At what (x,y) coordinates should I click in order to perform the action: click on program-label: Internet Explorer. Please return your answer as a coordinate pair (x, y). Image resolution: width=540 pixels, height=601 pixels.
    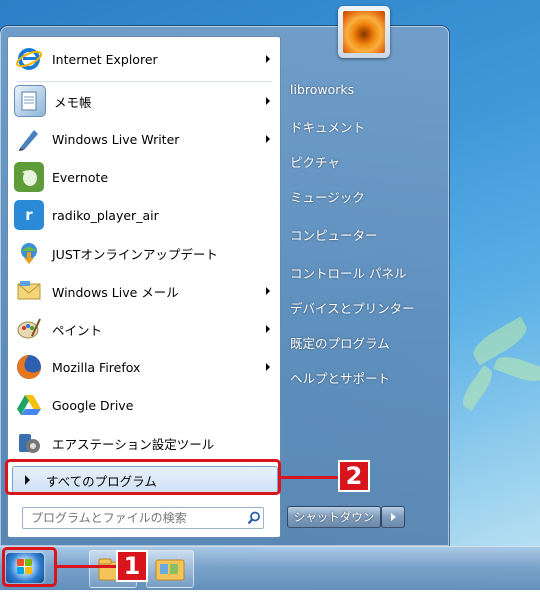
    Looking at the image, I should click on (105, 59).